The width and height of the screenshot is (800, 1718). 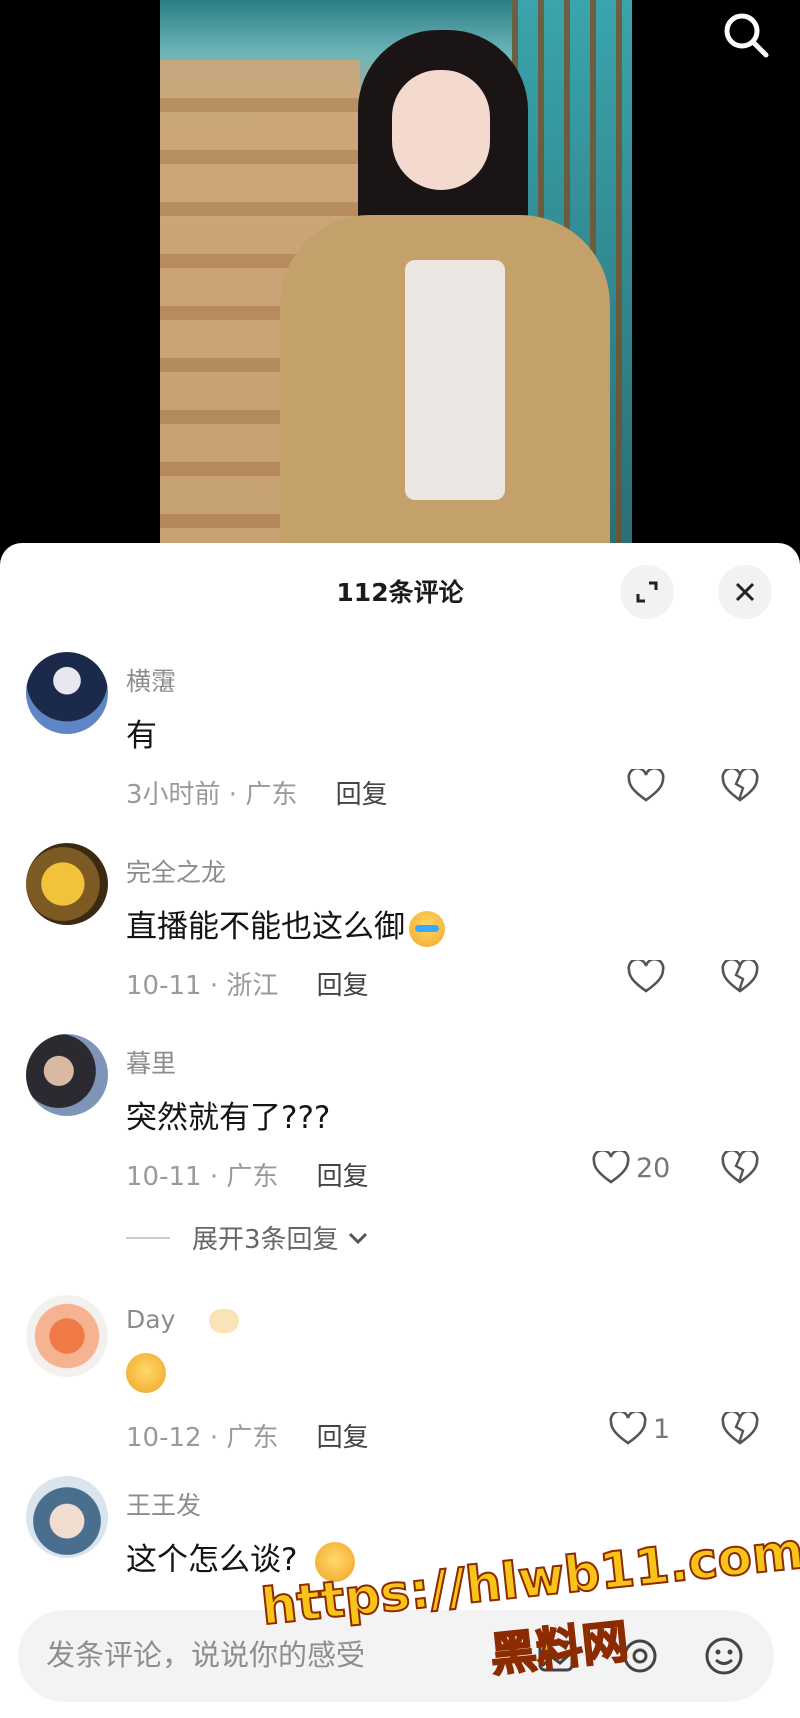 I want to click on comment-time-location: 10-12 · 广东, so click(x=202, y=1438).